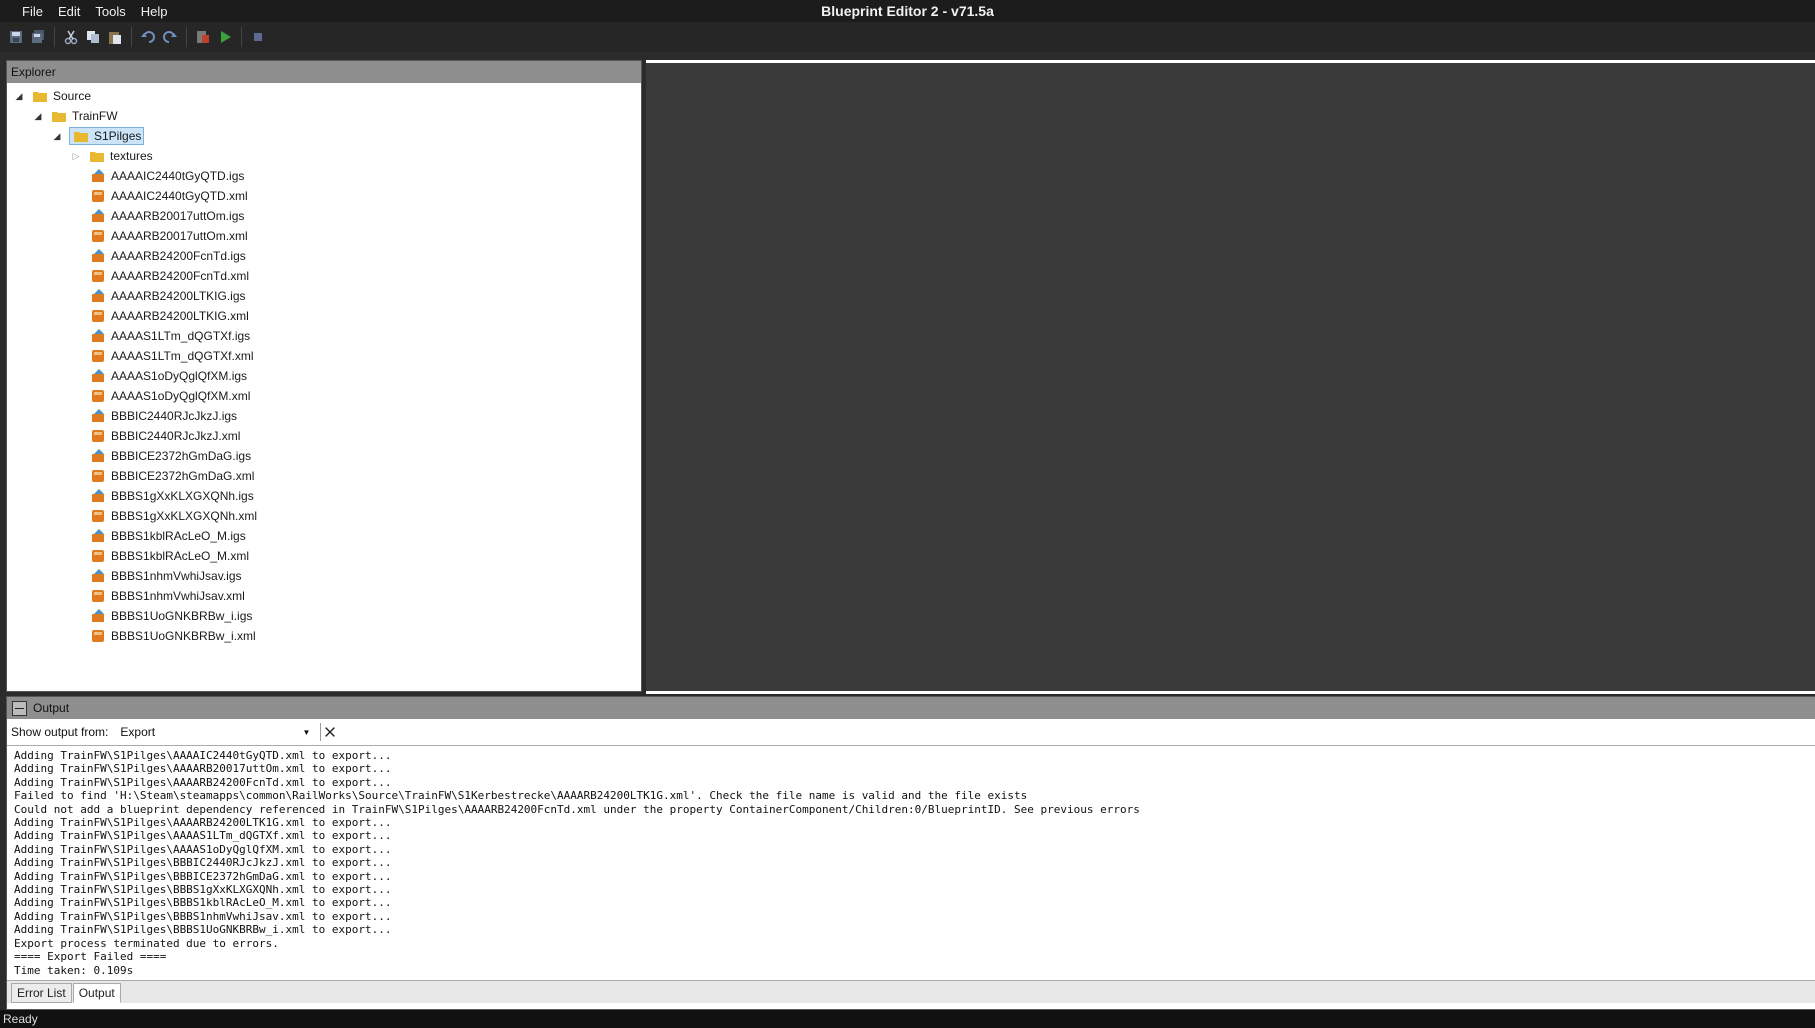 The image size is (1815, 1028). I want to click on file-item: BBBS1kblRAcLeO_M.igs, so click(324, 536).